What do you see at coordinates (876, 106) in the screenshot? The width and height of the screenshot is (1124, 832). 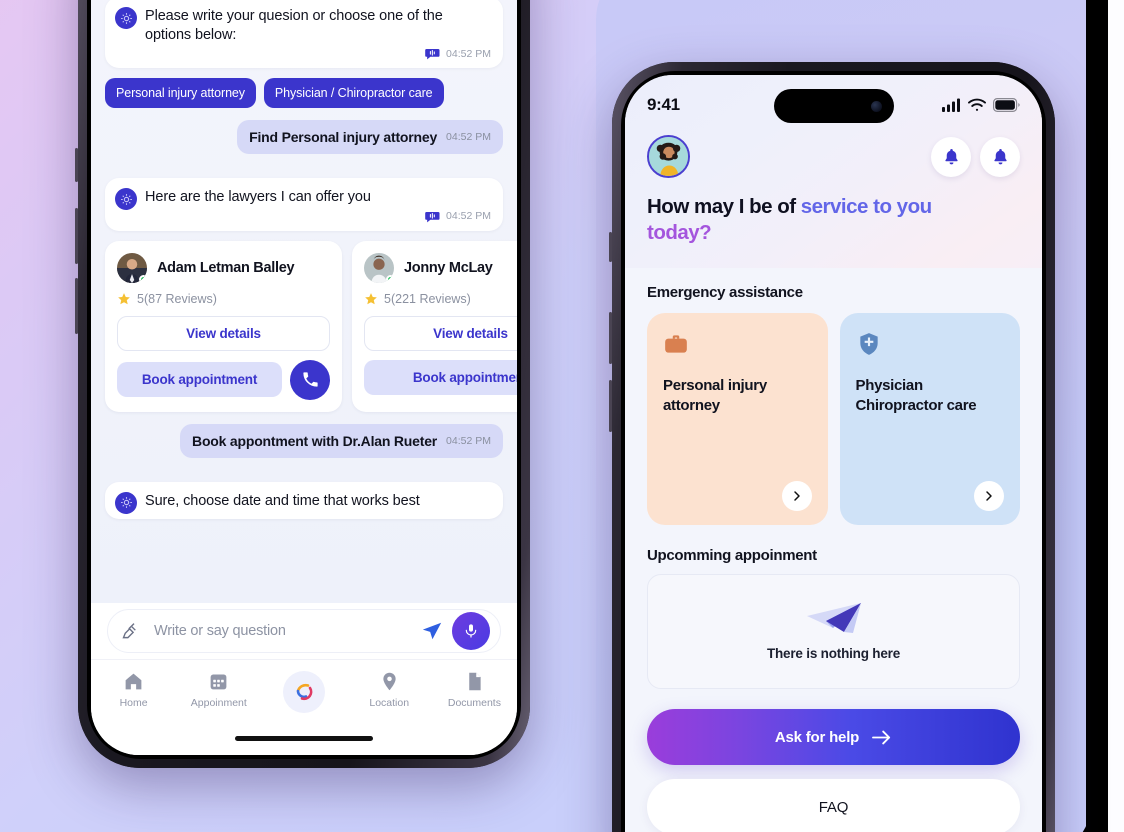 I see `front-camera-icon` at bounding box center [876, 106].